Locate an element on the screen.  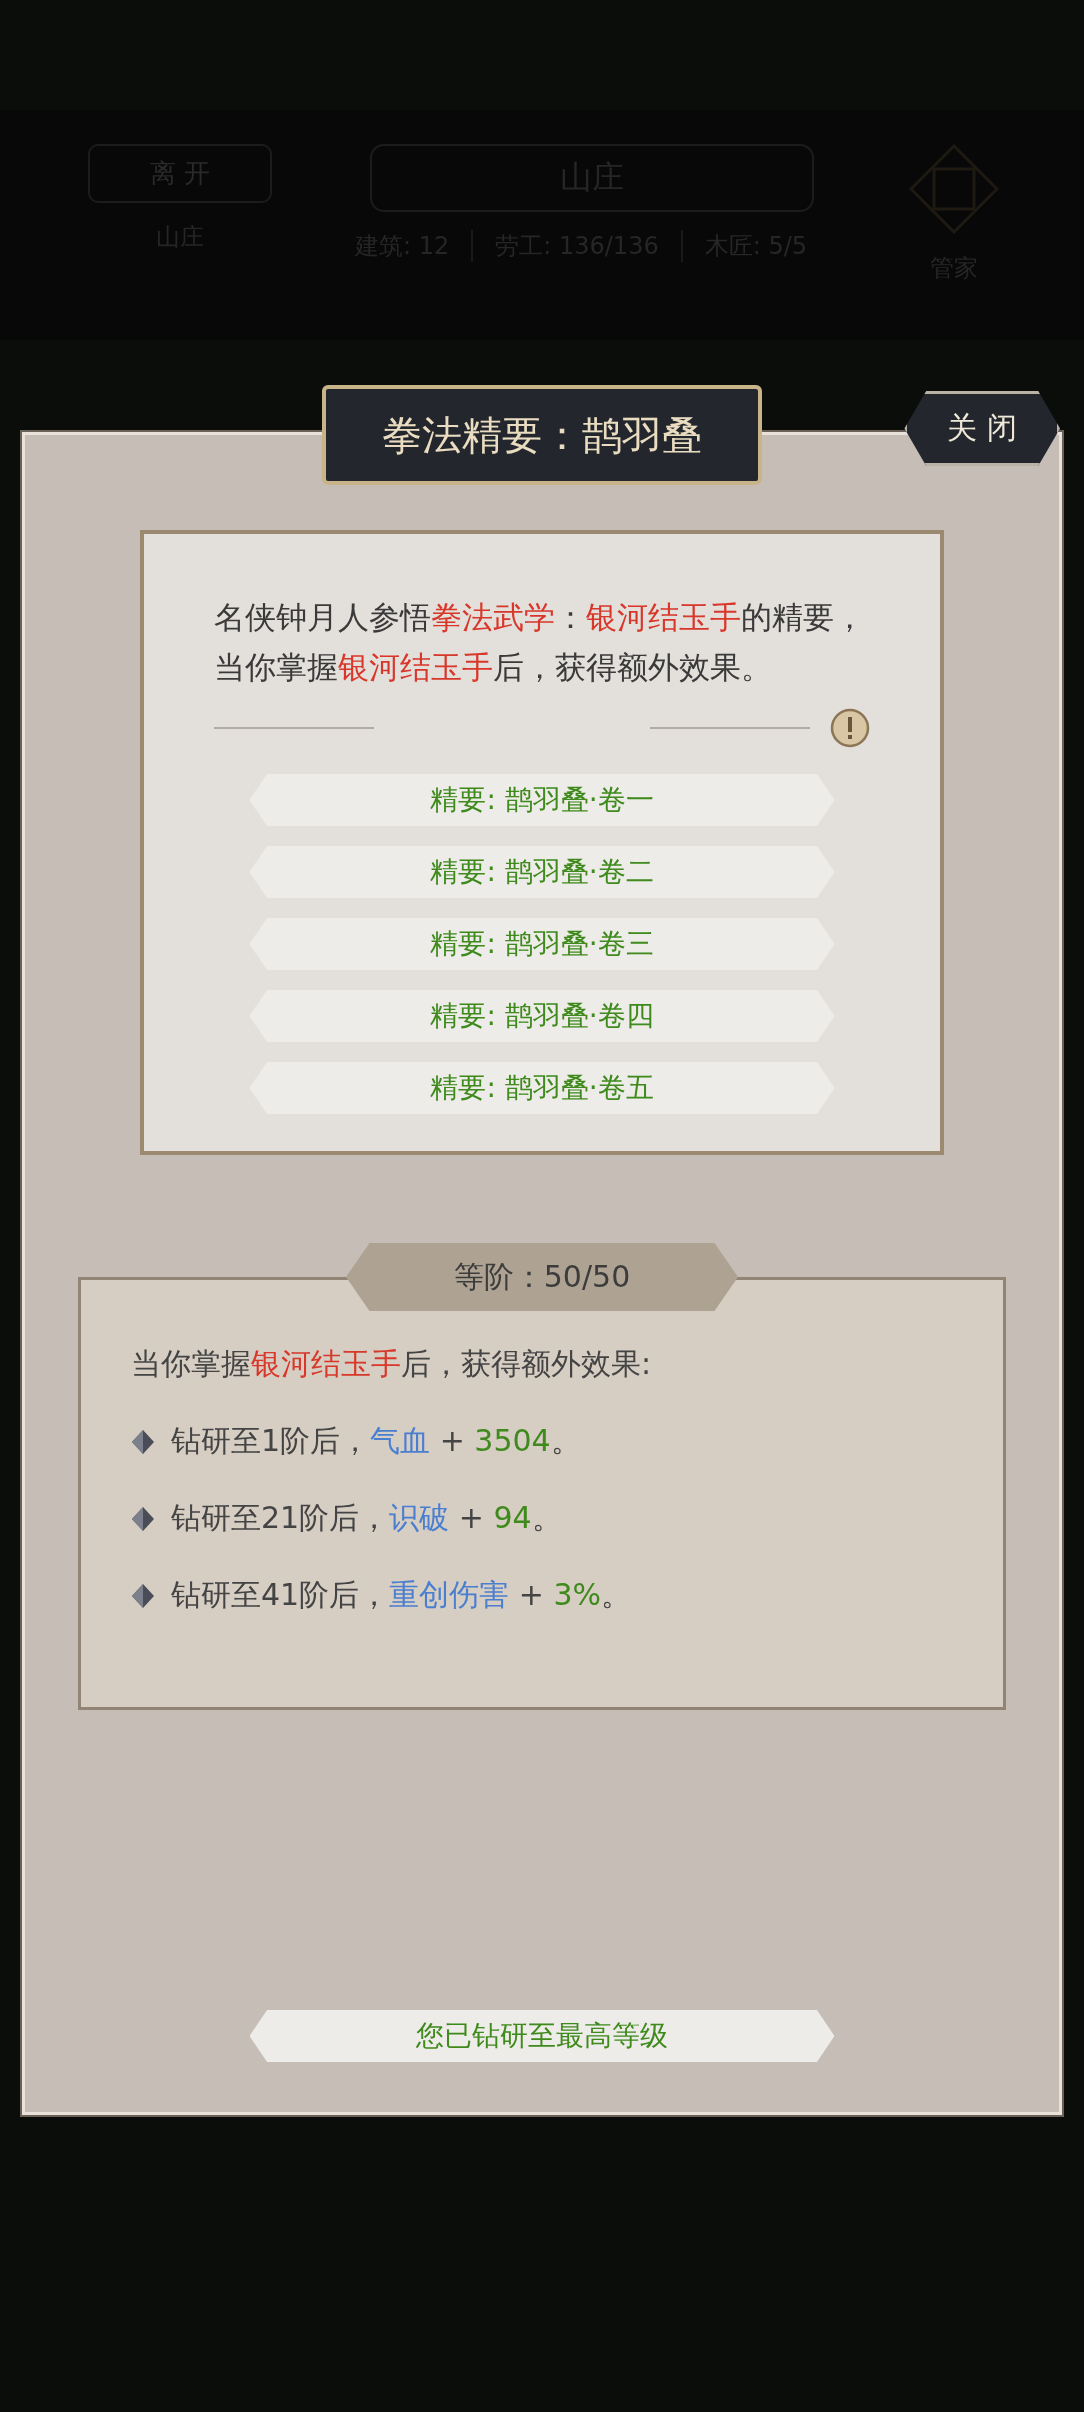
close-button: 关 闭 is located at coordinates (982, 428).